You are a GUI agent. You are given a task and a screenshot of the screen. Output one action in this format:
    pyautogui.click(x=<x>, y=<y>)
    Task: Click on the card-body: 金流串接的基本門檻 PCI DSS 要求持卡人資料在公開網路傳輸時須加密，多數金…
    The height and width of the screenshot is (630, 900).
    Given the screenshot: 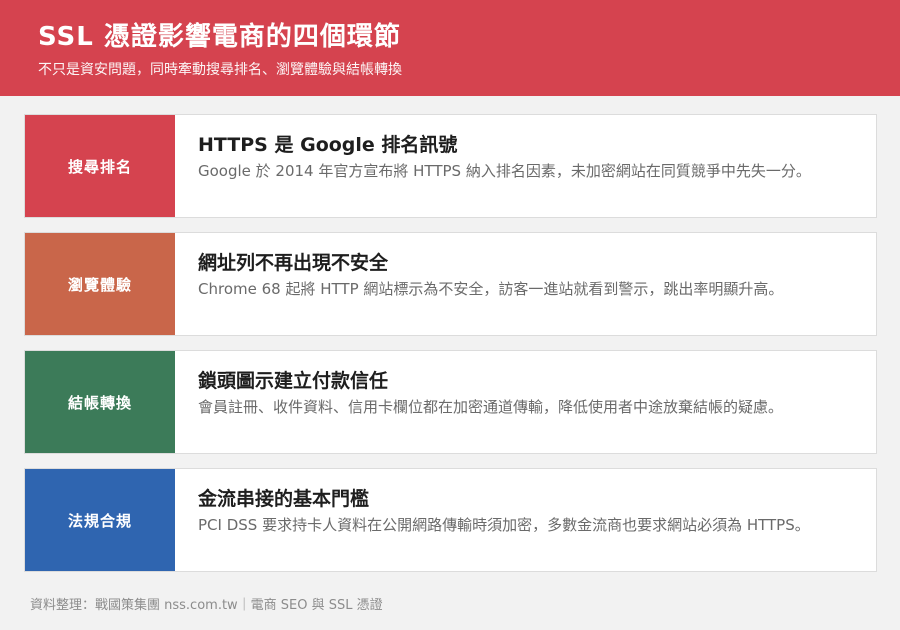 What is the action you would take?
    pyautogui.click(x=525, y=520)
    